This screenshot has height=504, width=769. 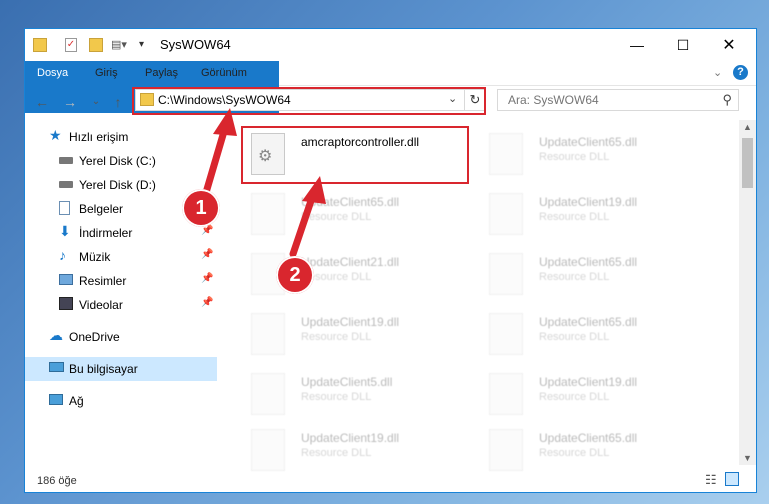 I want to click on up-button: ↑, so click(x=118, y=102).